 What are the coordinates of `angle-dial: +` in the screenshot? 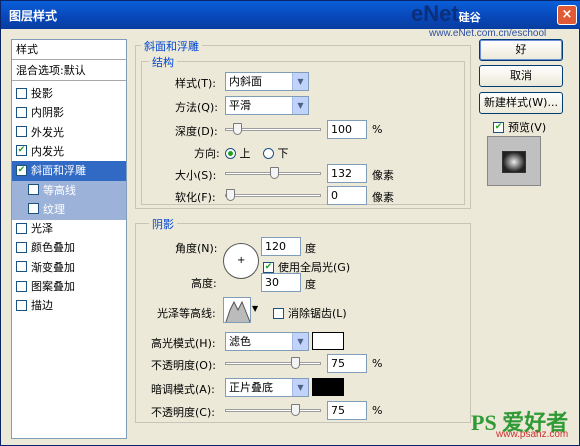 It's located at (241, 261).